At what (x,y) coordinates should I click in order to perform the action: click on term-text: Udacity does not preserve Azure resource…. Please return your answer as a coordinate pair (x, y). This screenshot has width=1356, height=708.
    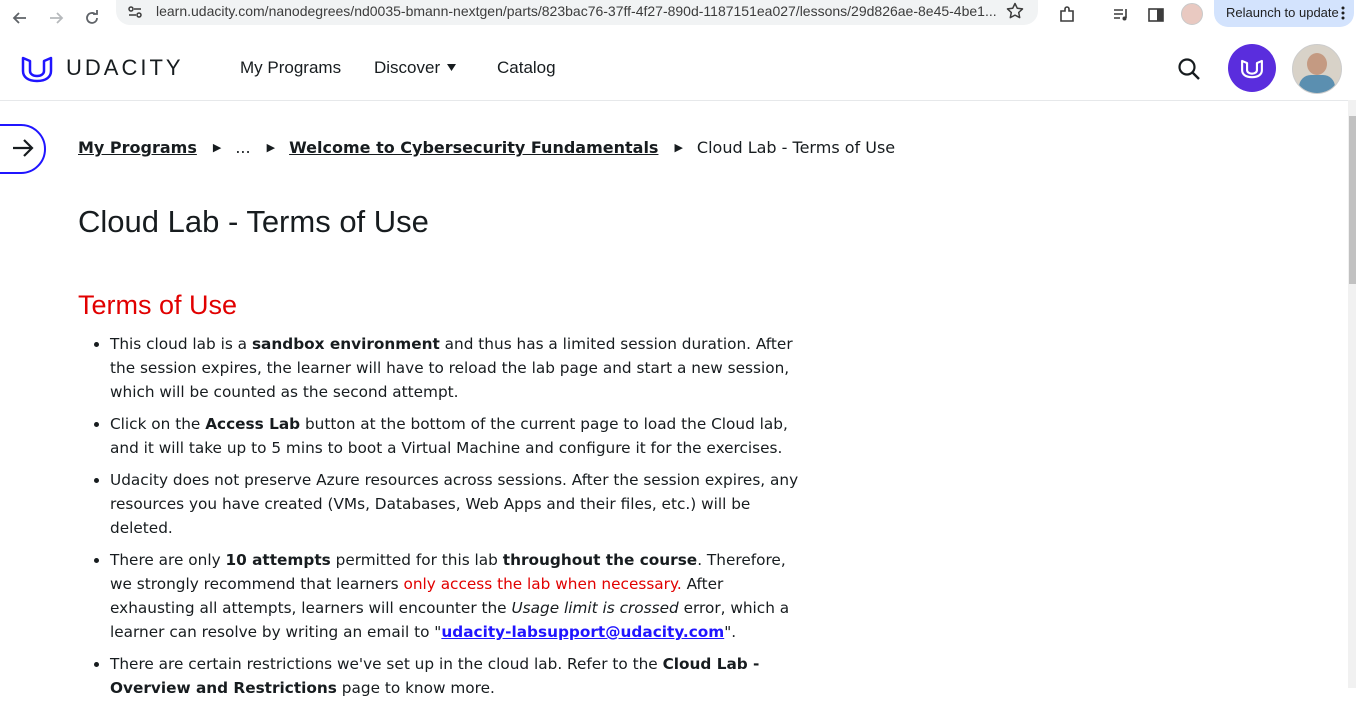
    Looking at the image, I should click on (454, 504).